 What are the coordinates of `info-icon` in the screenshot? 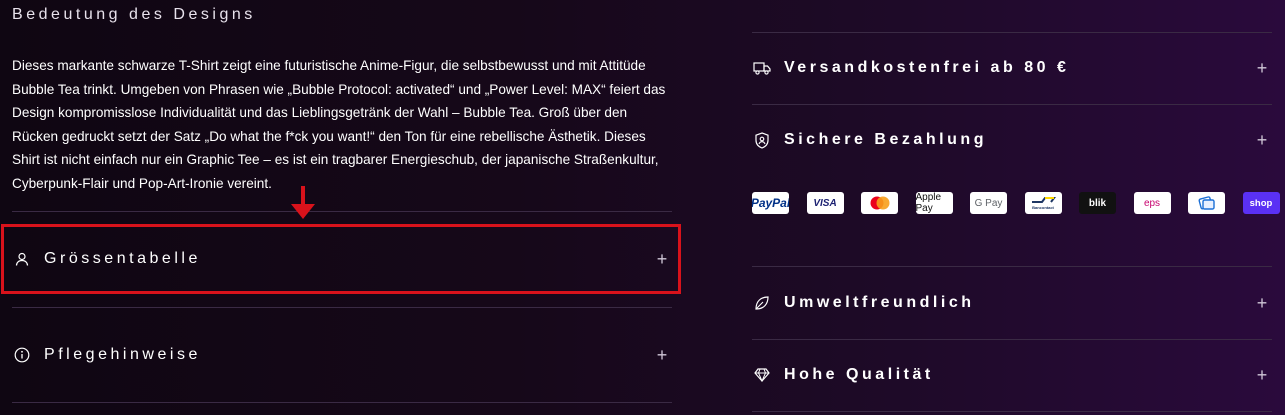 It's located at (22, 355).